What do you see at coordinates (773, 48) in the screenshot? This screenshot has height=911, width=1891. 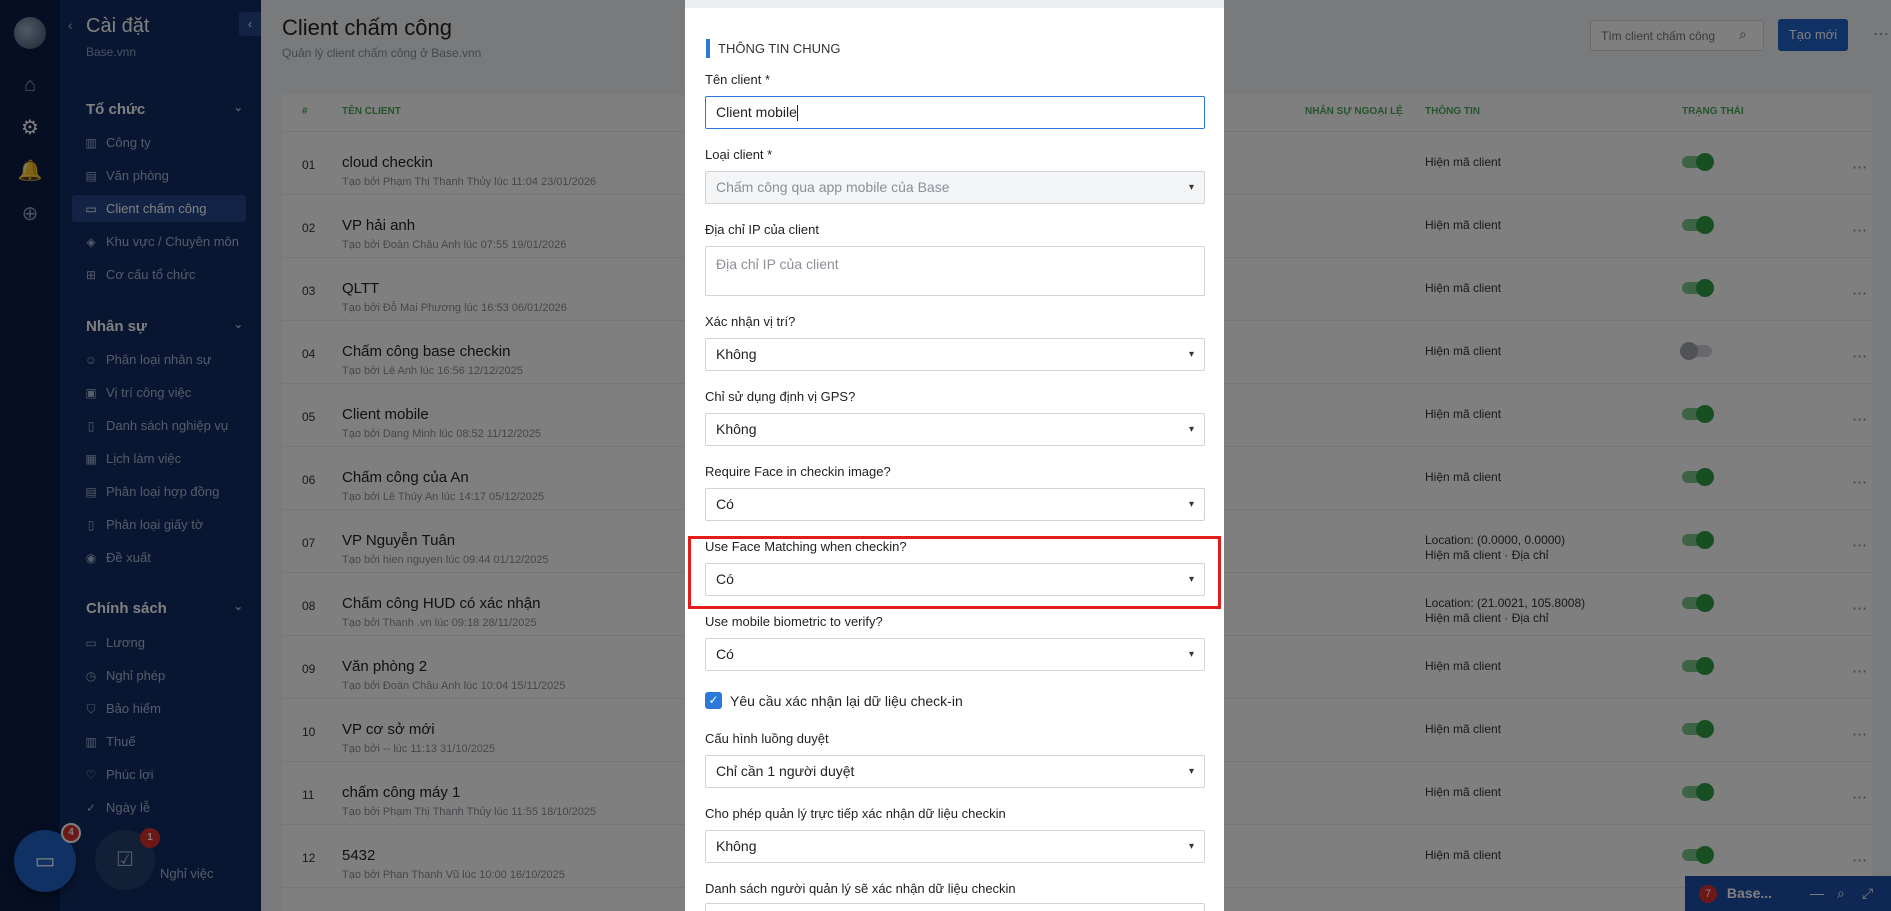 I see `section-title: THÔNG TIN CHUNG` at bounding box center [773, 48].